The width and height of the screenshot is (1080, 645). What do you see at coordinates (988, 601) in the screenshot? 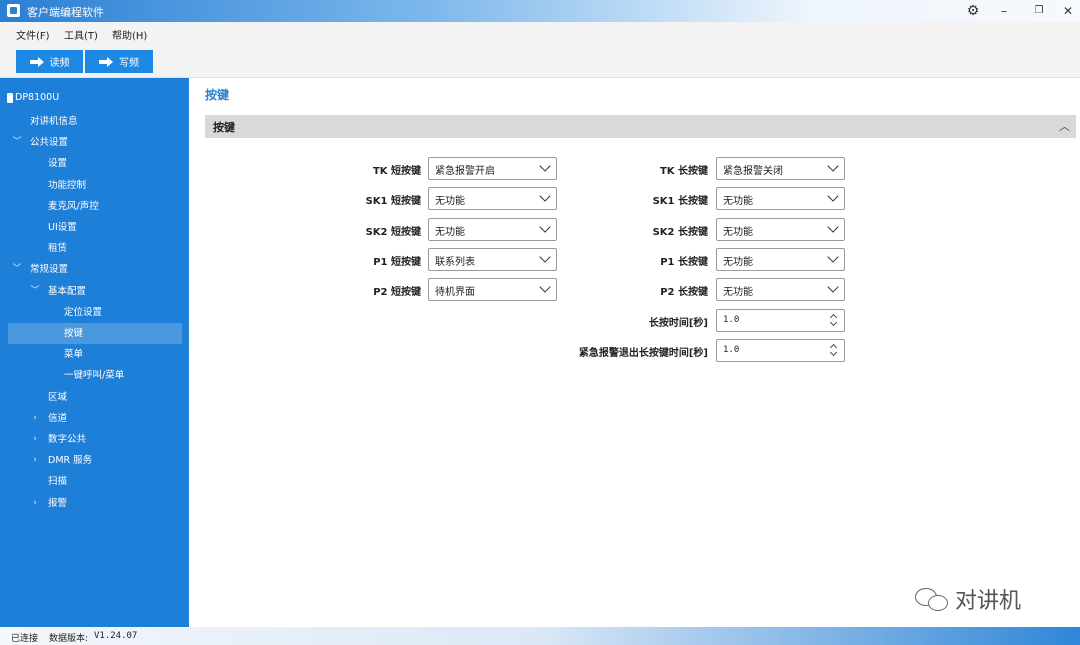
I see `watermark-text: 对讲机` at bounding box center [988, 601].